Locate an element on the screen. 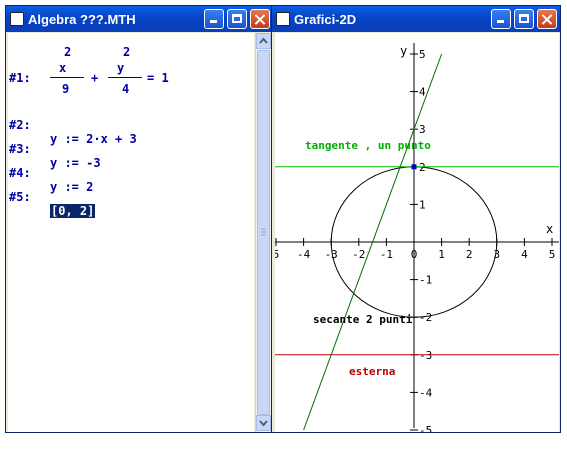 Image resolution: width=567 pixels, height=474 pixels. fraction-bar-x is located at coordinates (67, 77).